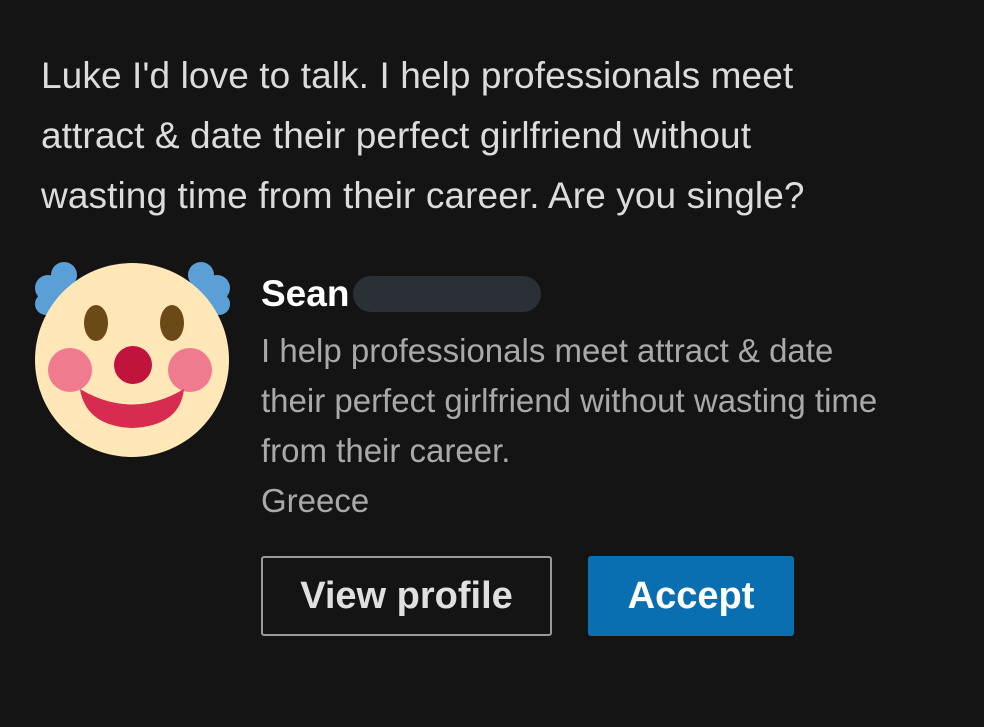  I want to click on headline-line: from their career., so click(386, 450).